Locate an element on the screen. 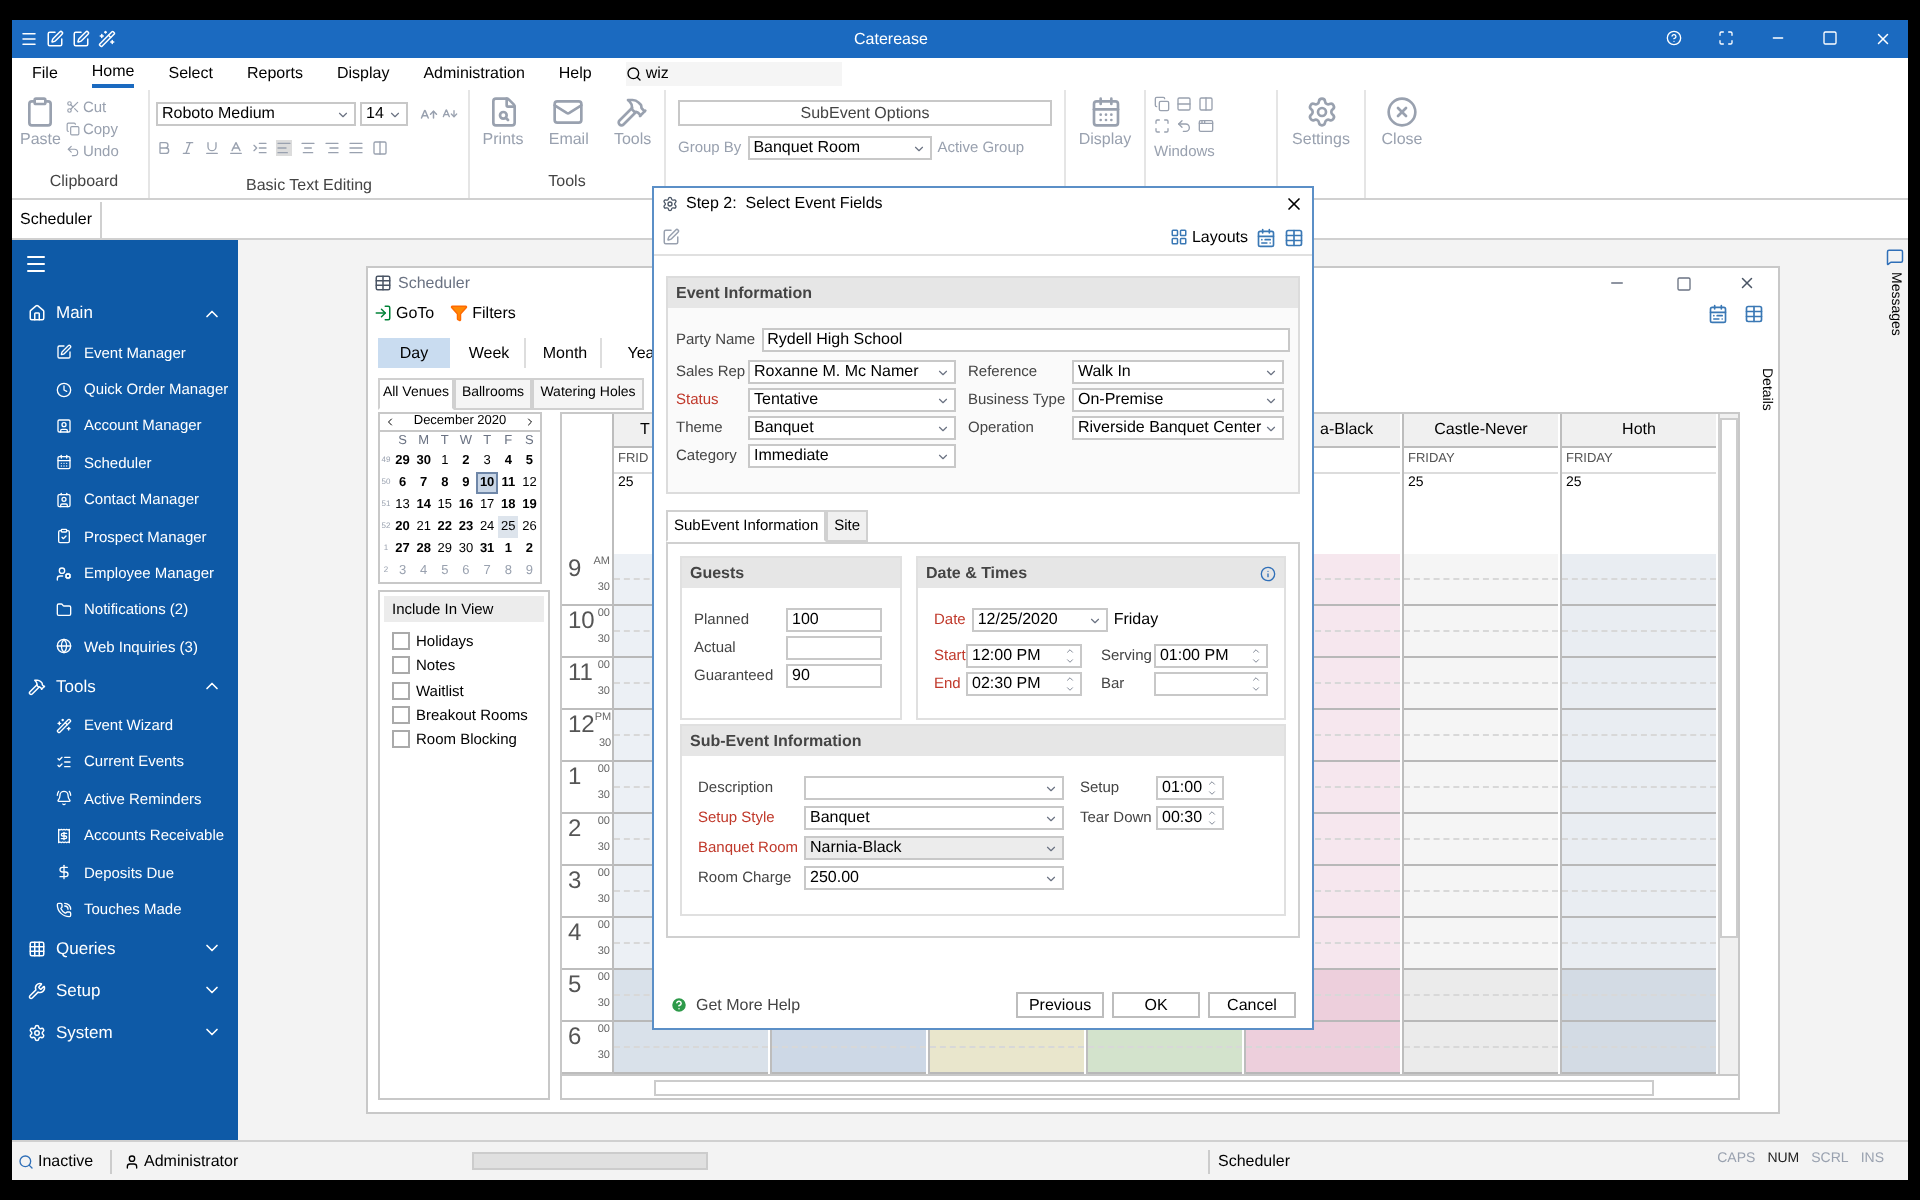 This screenshot has height=1200, width=1920. filters-button: Filters is located at coordinates (483, 313).